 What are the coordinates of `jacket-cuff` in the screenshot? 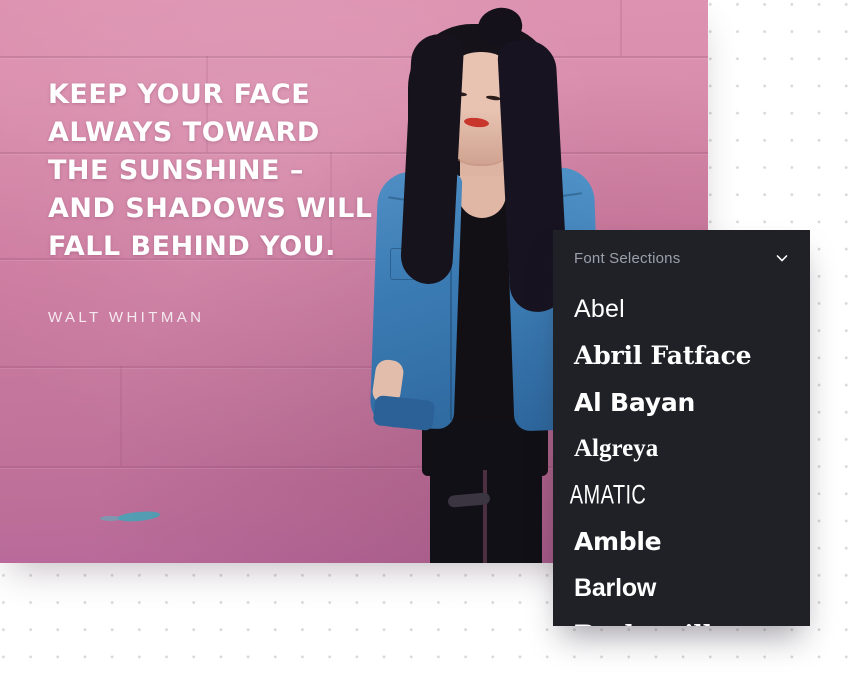 It's located at (404, 413).